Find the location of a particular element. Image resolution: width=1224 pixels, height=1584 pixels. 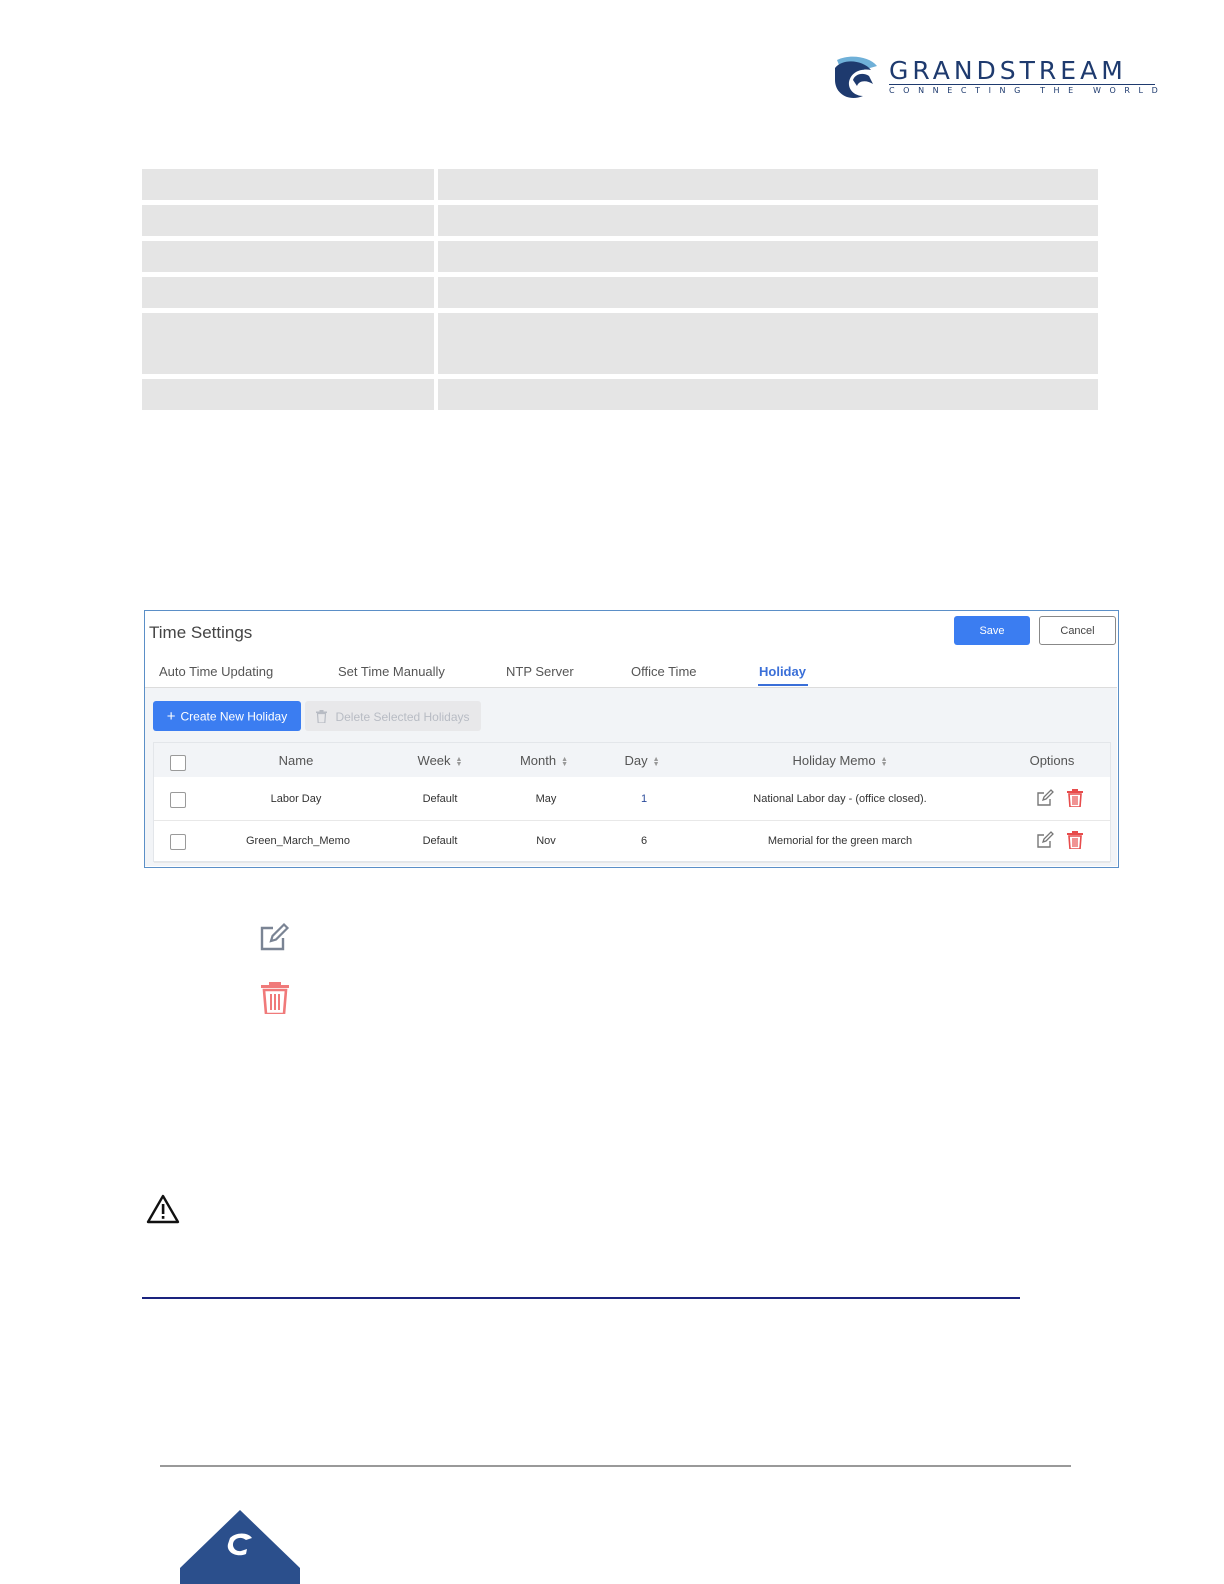

save-button: Save is located at coordinates (992, 630).